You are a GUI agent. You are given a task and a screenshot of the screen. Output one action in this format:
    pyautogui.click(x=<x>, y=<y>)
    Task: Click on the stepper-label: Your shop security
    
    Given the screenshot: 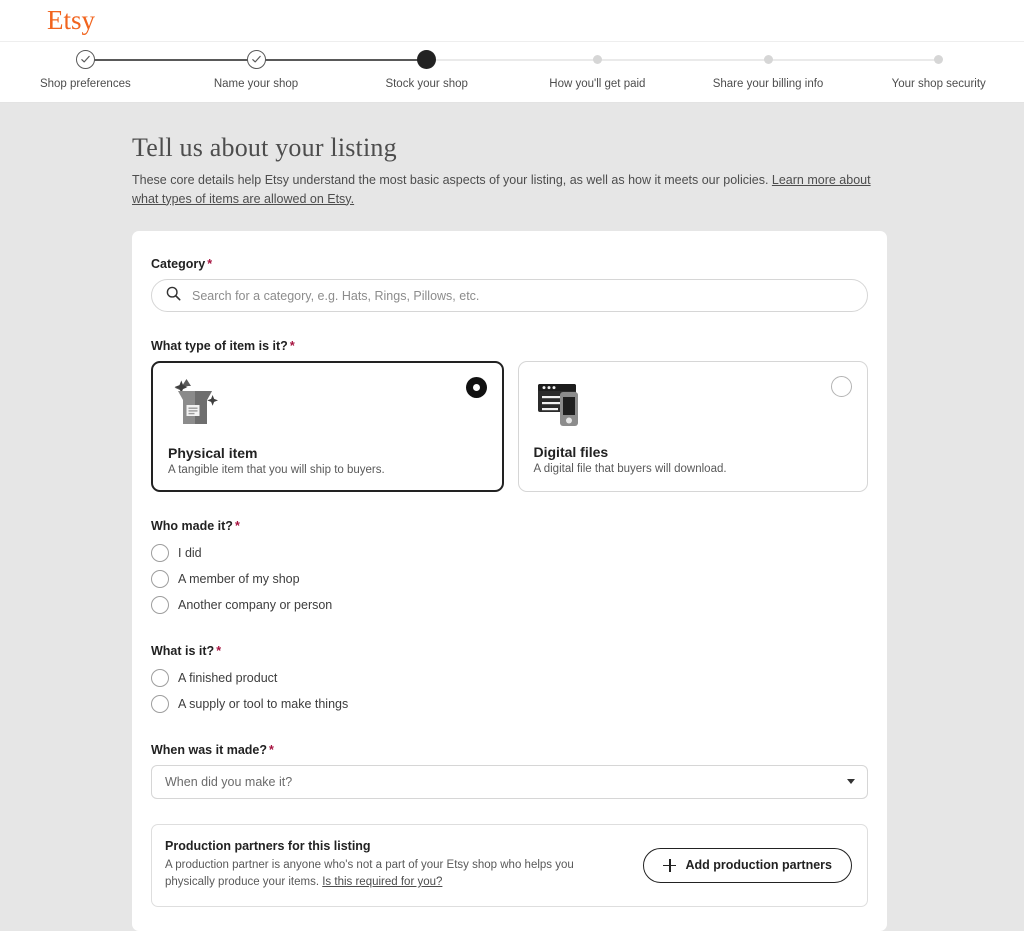 What is the action you would take?
    pyautogui.click(x=938, y=84)
    